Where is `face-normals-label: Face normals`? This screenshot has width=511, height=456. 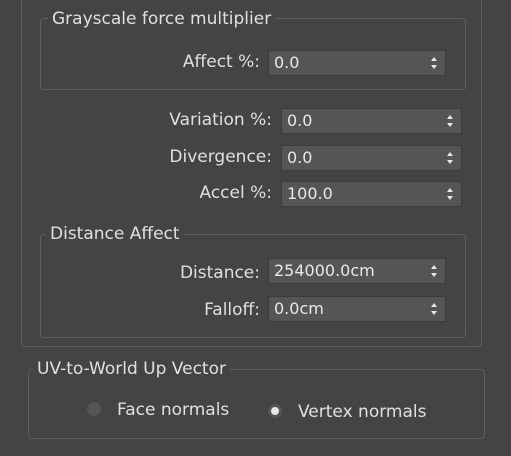 face-normals-label: Face normals is located at coordinates (173, 410).